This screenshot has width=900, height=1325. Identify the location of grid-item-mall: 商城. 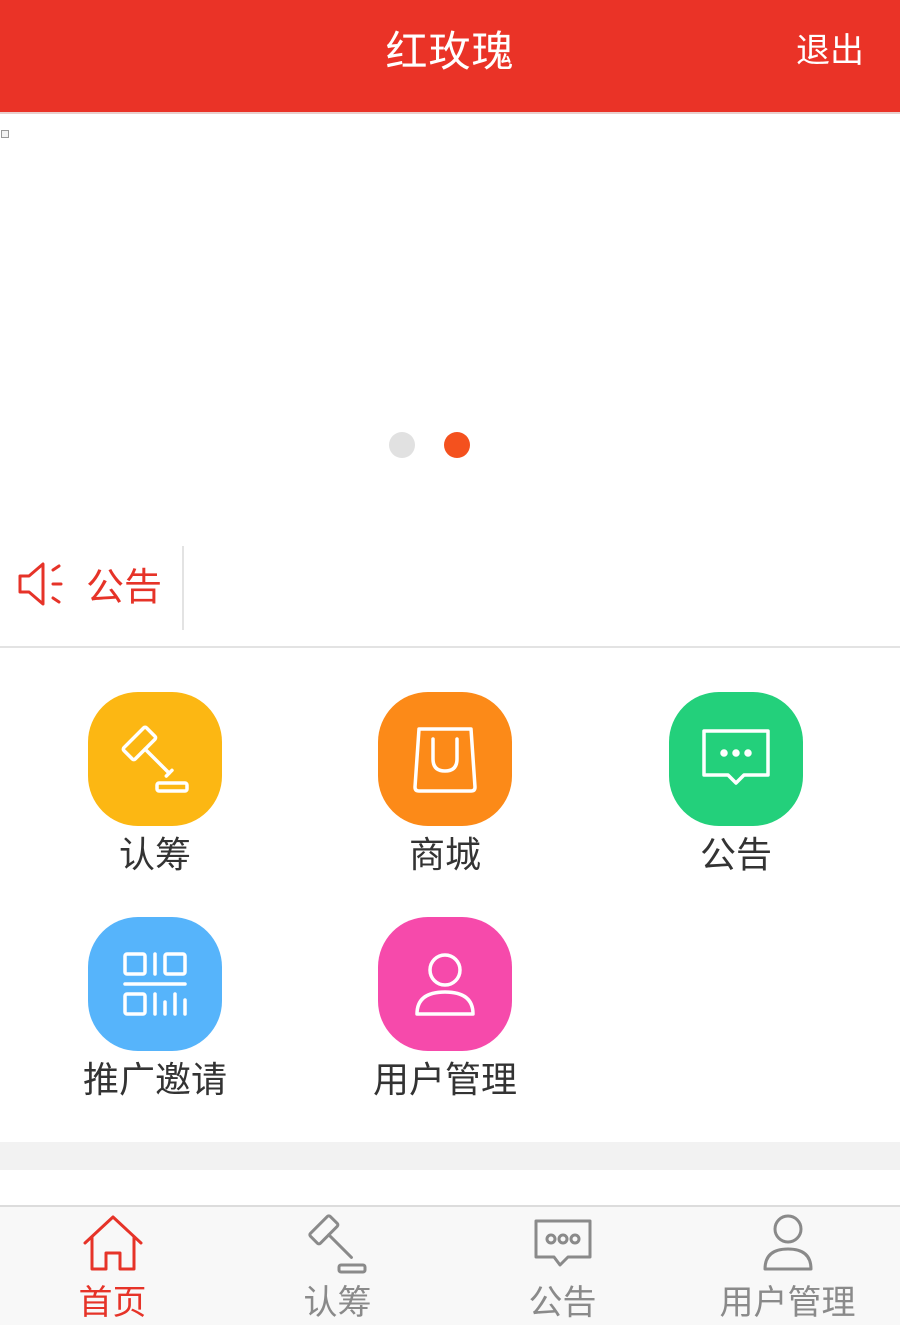
(445, 792).